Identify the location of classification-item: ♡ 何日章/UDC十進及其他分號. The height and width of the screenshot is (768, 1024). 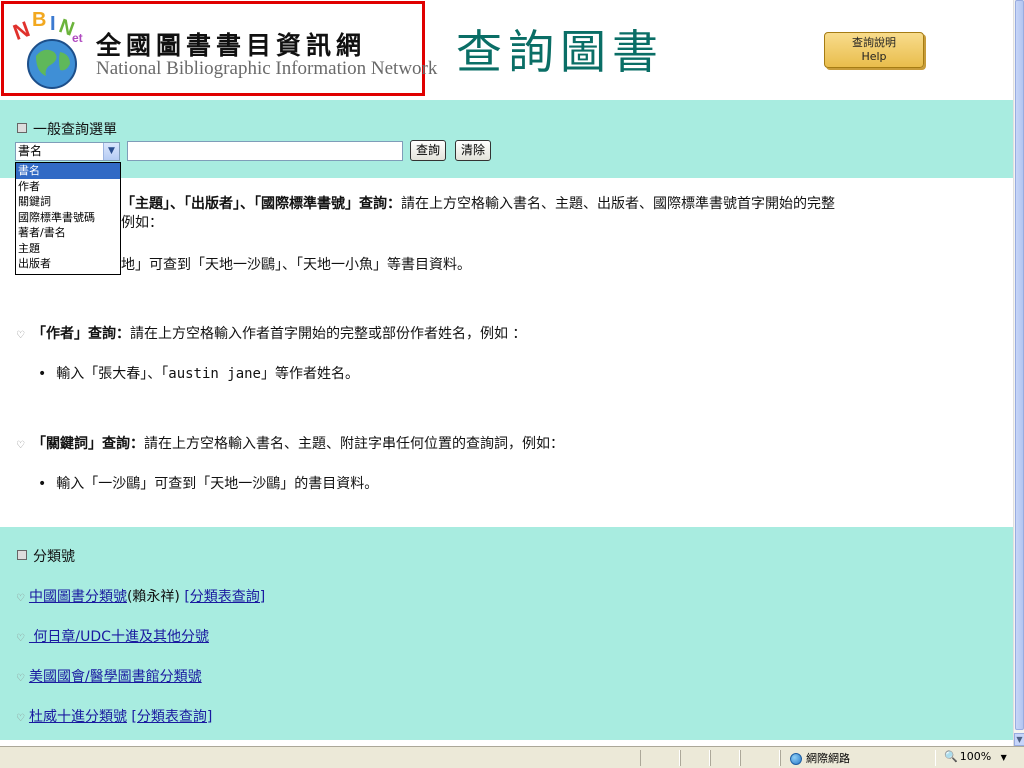
(112, 636).